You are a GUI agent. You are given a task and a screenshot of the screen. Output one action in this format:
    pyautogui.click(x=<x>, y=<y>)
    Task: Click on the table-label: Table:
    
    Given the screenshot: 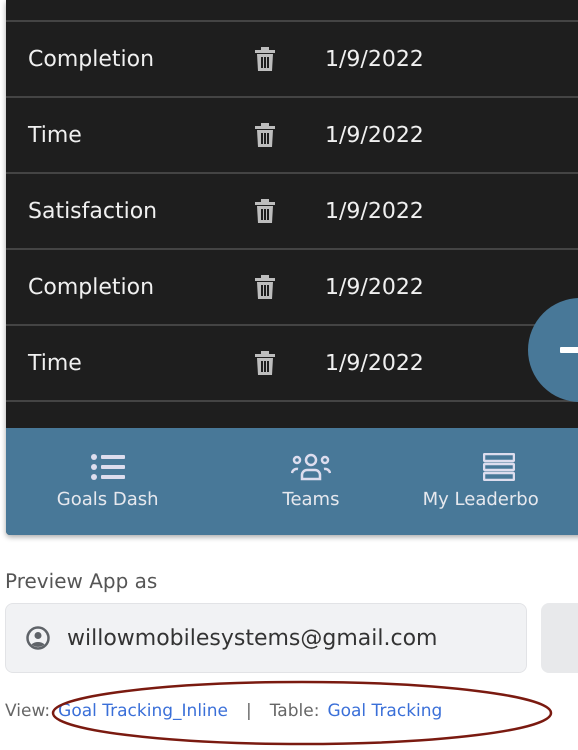 What is the action you would take?
    pyautogui.click(x=295, y=711)
    